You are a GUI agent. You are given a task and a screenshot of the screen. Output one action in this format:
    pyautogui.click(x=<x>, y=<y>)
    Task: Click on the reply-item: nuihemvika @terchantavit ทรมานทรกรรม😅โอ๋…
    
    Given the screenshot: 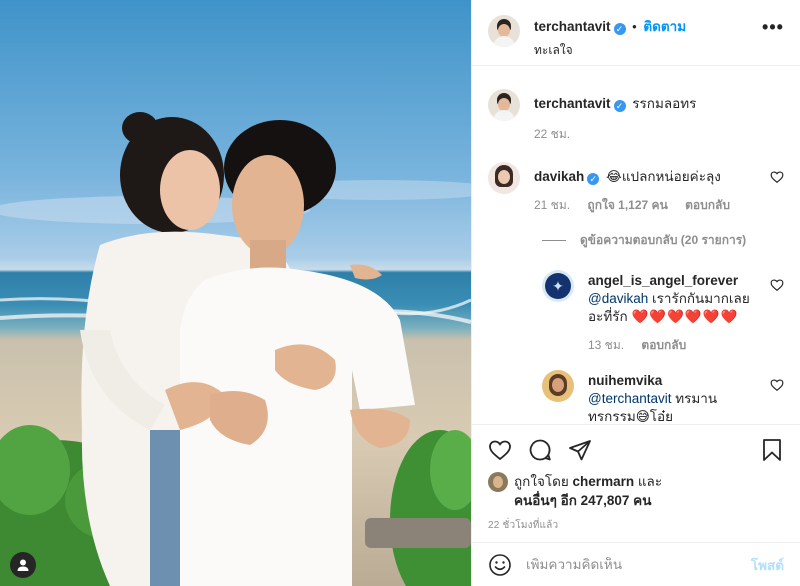 What is the action you would take?
    pyautogui.click(x=663, y=397)
    